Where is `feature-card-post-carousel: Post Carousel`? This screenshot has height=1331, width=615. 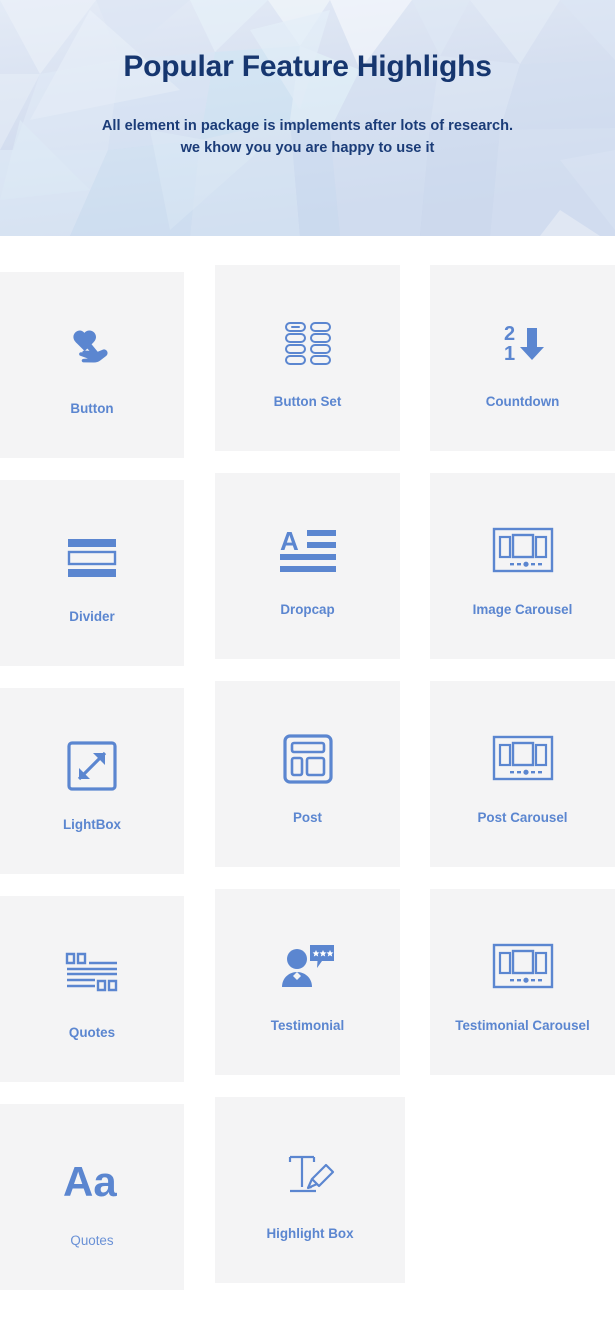
feature-card-post-carousel: Post Carousel is located at coordinates (522, 774).